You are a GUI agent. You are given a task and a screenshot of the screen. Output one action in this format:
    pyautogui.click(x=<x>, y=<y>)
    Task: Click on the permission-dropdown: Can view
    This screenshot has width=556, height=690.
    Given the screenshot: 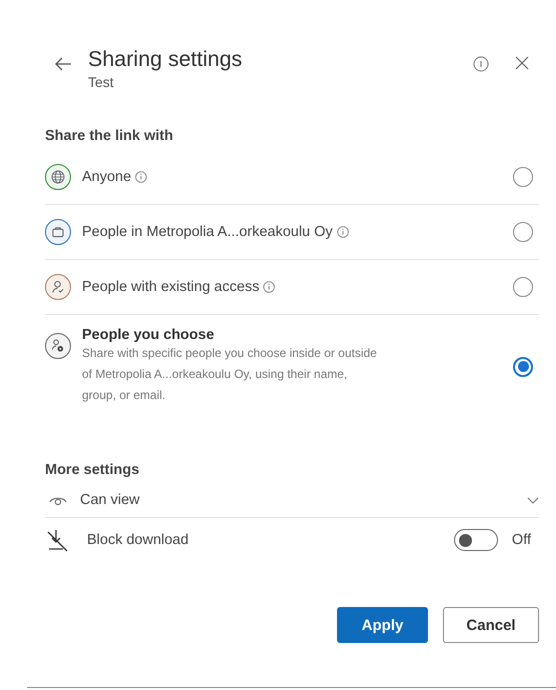 What is the action you would take?
    pyautogui.click(x=292, y=501)
    